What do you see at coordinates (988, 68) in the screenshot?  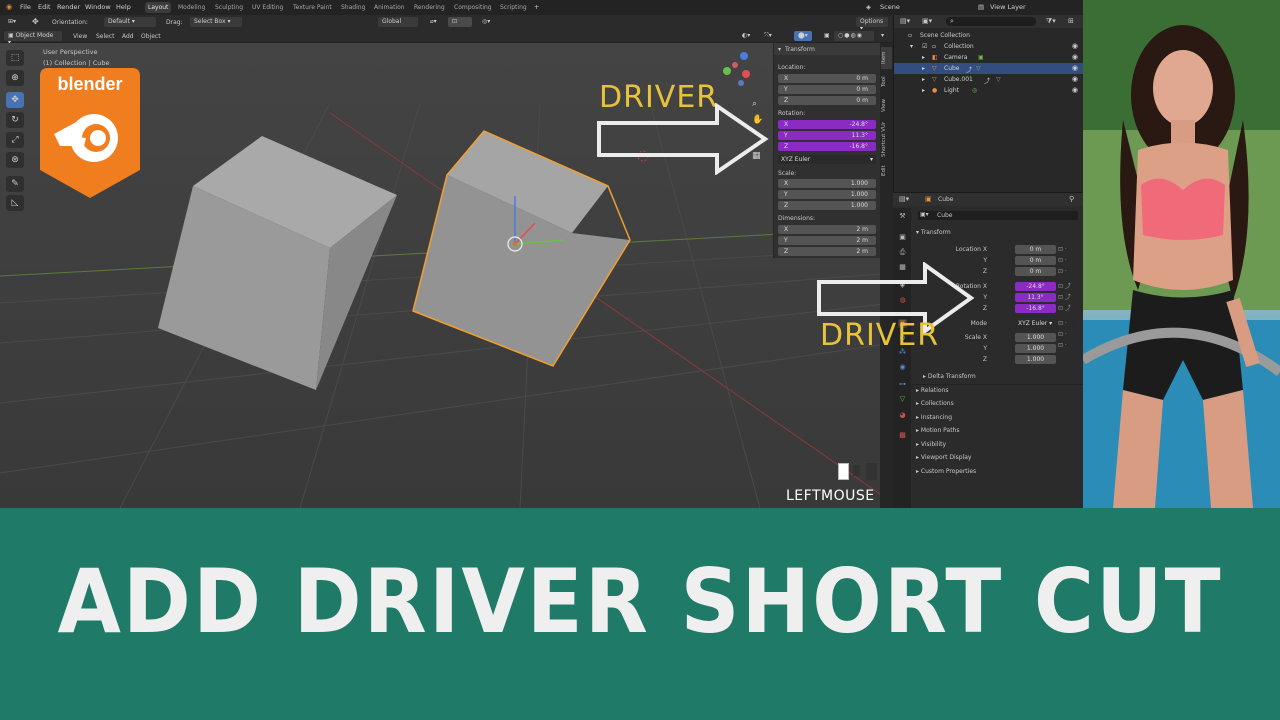 I see `outliner-row-cube: ▸ ▽ Cube ⤴ ▽ ◉` at bounding box center [988, 68].